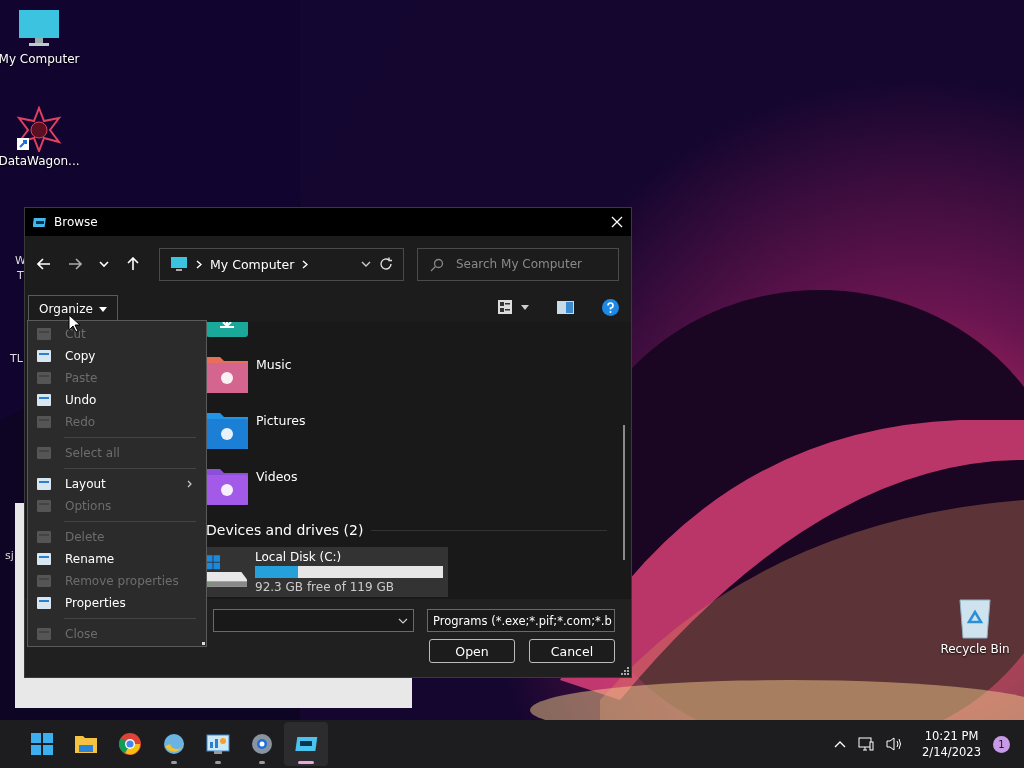  I want to click on menu-item: Rename, so click(117, 559).